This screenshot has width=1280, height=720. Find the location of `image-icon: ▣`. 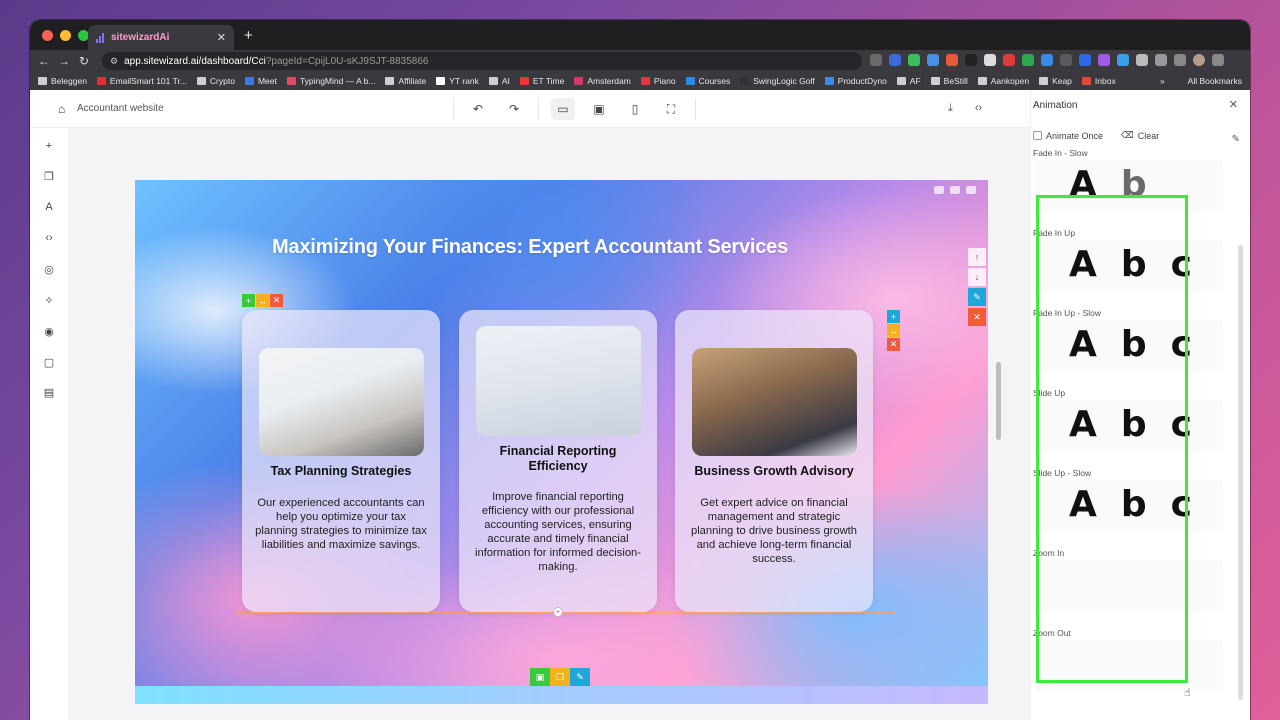

image-icon: ▣ is located at coordinates (540, 677).